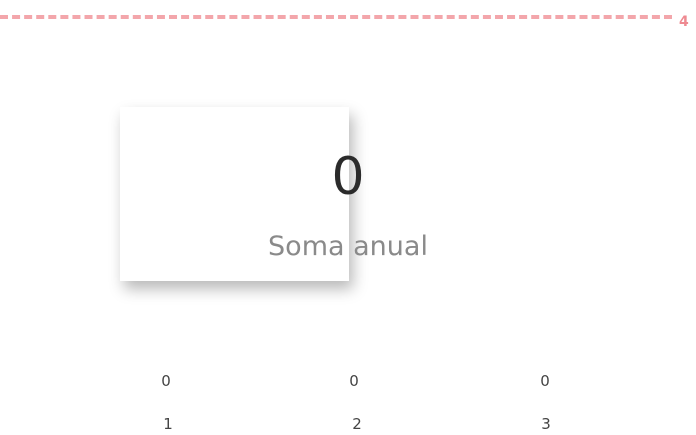  Describe the element at coordinates (348, 177) in the screenshot. I see `kpi-value: 0` at that location.